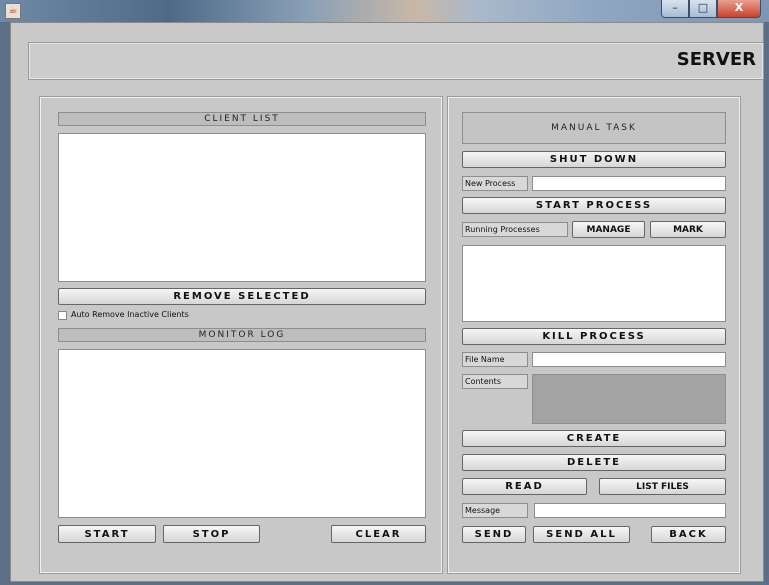  Describe the element at coordinates (107, 534) in the screenshot. I see `start-button: START` at that location.